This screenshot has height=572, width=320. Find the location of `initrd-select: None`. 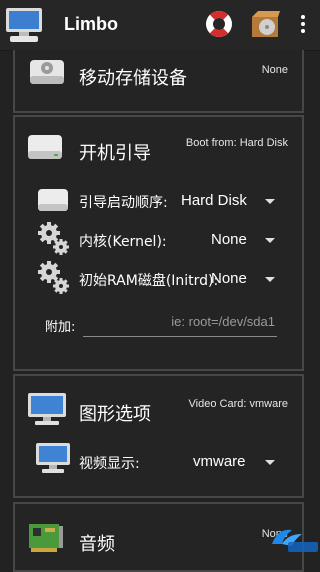

initrd-select: None is located at coordinates (243, 280).